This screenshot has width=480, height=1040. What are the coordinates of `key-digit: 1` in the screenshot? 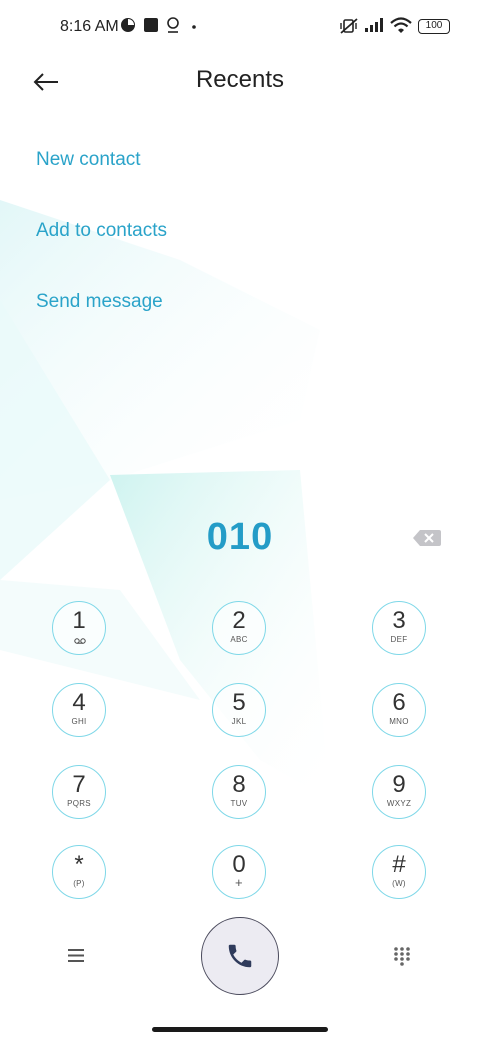 It's located at (79, 620).